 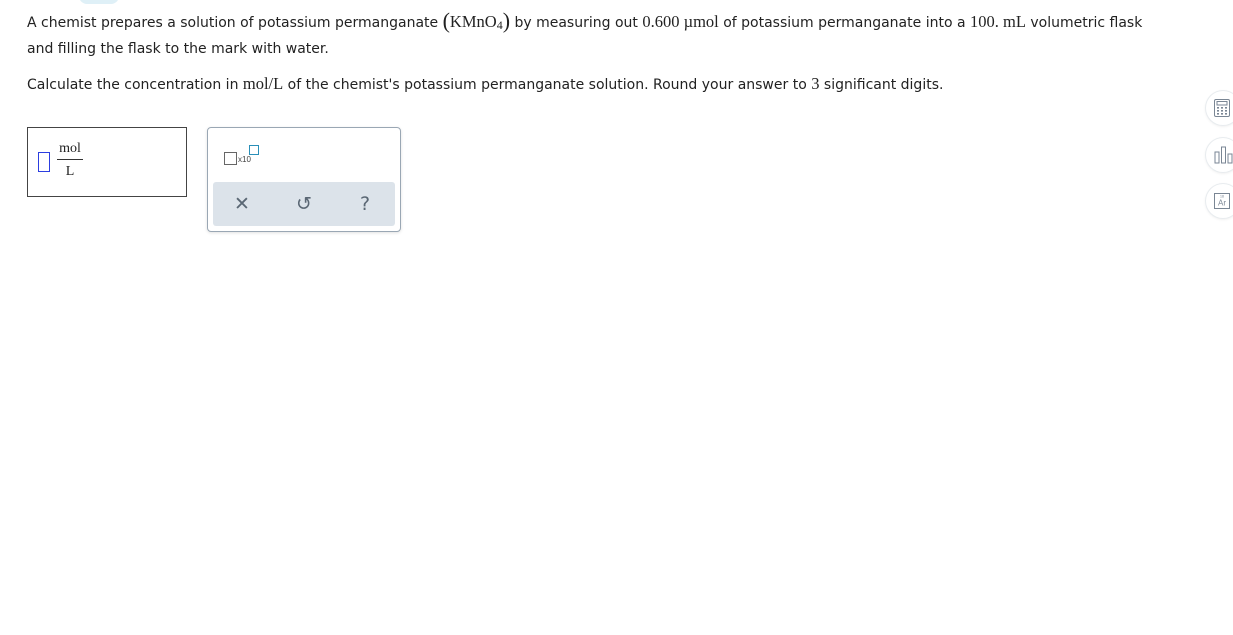 I want to click on answer-input, so click(x=44, y=162).